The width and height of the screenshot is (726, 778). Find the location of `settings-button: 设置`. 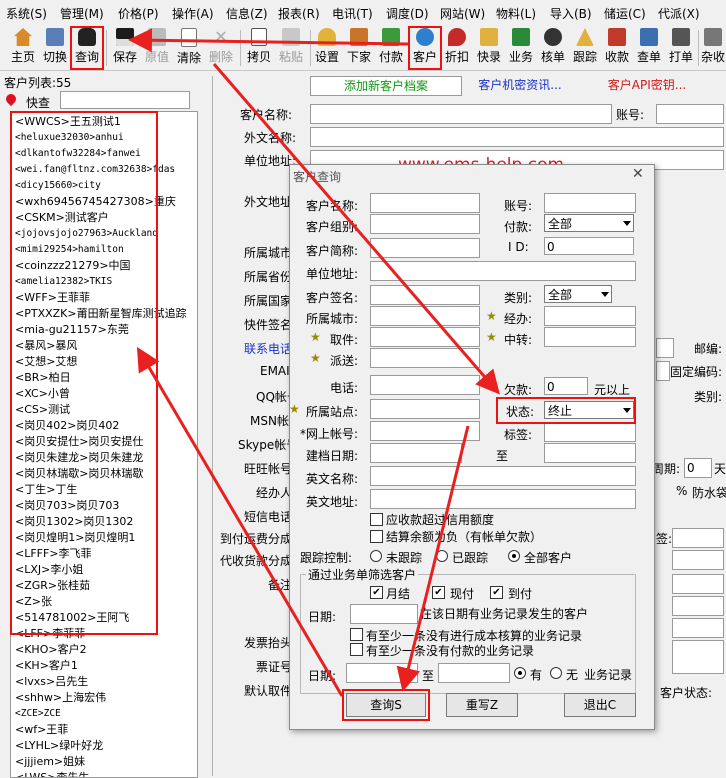

settings-button: 设置 is located at coordinates (327, 47).